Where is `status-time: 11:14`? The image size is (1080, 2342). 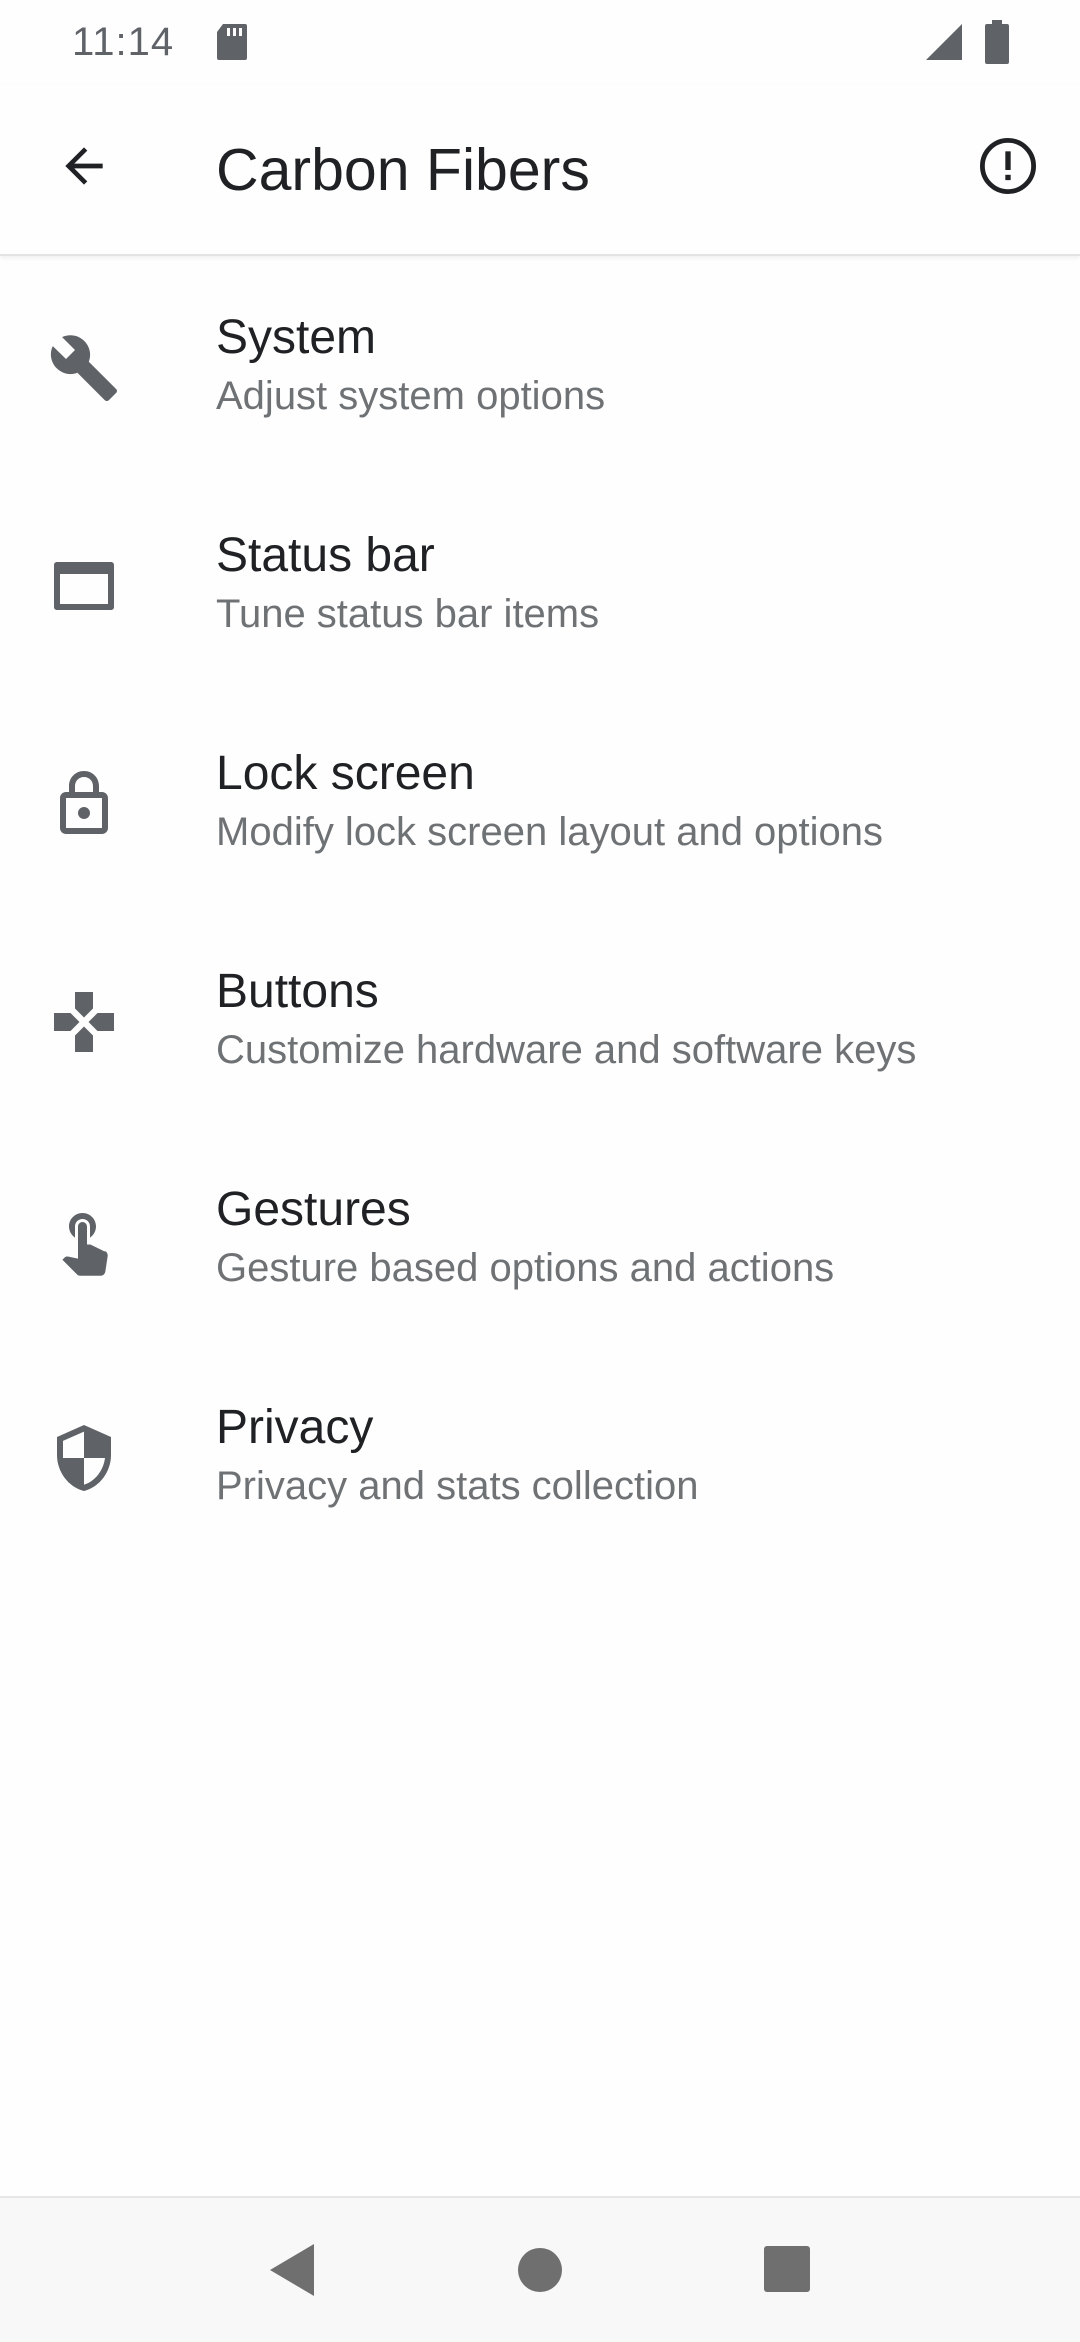
status-time: 11:14 is located at coordinates (123, 42).